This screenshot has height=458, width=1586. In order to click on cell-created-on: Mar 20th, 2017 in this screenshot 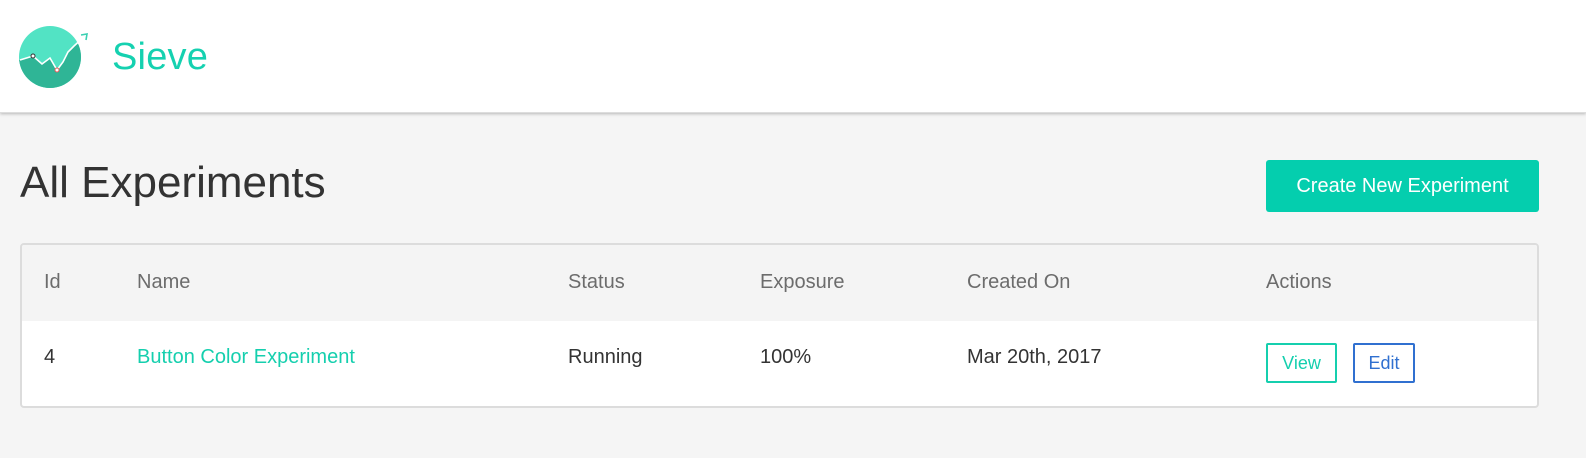, I will do `click(1034, 357)`.